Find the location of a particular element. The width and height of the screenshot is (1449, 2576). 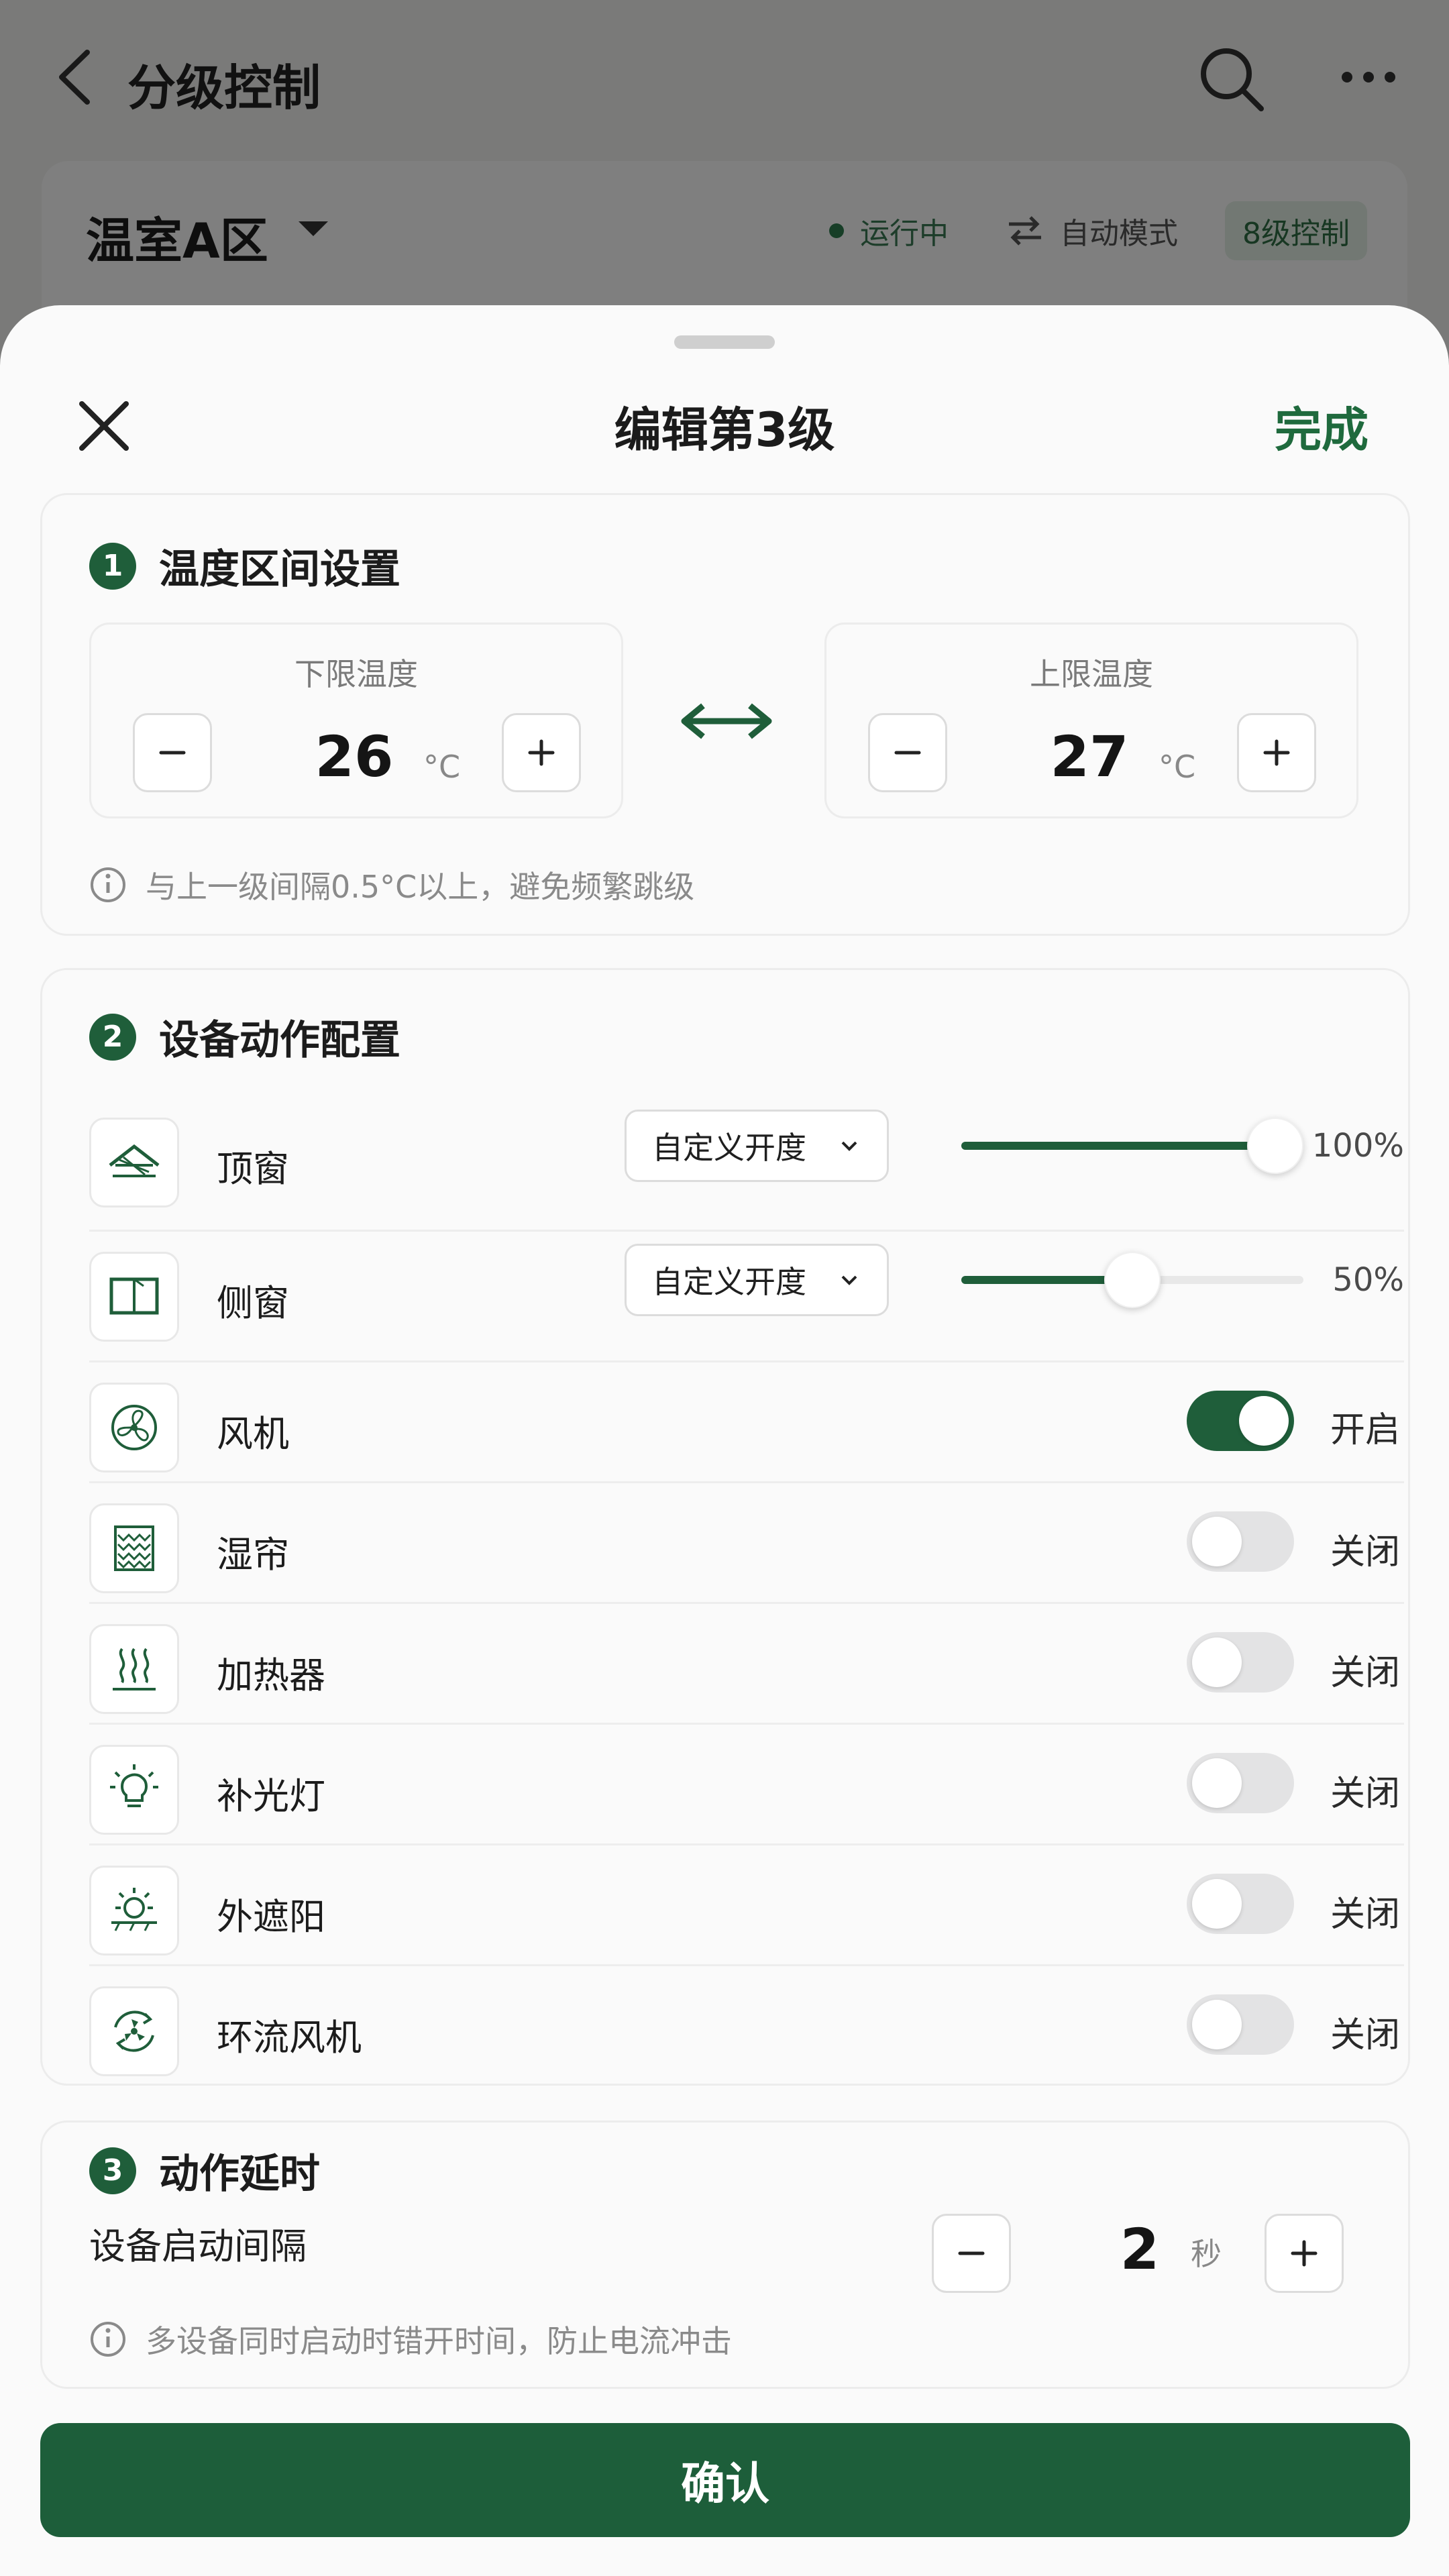

upper-temp-value: 27 is located at coordinates (1089, 757).